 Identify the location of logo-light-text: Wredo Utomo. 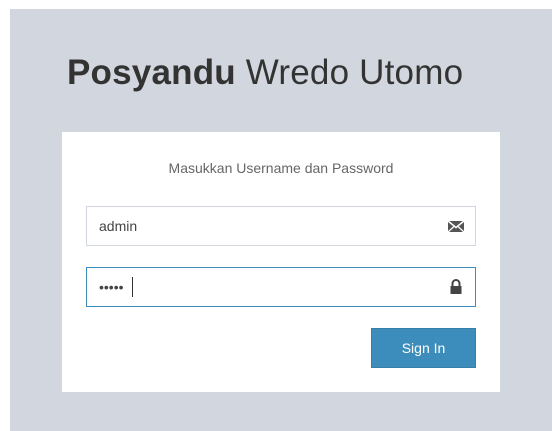
(349, 72).